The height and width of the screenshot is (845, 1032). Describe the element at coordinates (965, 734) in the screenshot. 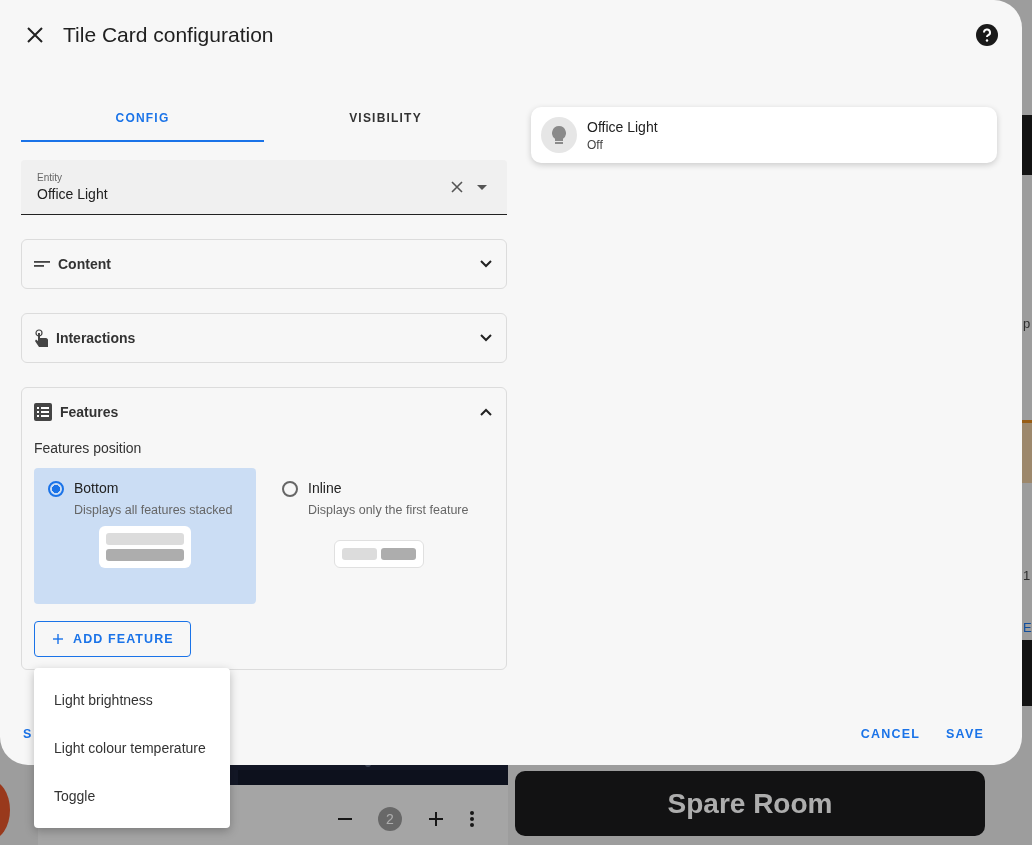

I see `dialog-button: SAVE` at that location.